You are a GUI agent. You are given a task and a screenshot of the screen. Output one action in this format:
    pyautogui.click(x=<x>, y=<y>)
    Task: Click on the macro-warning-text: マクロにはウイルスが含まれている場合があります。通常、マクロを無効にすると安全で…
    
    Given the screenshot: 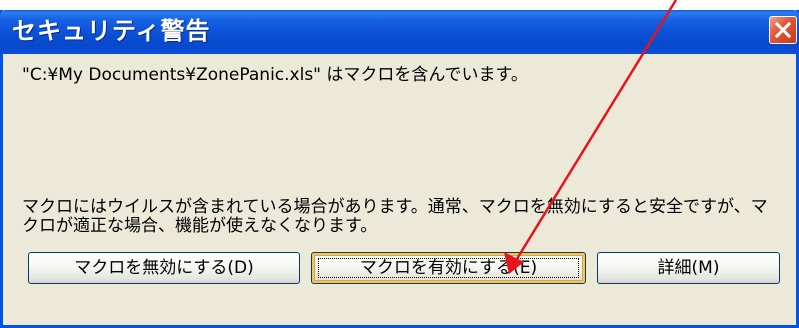 What is the action you would take?
    pyautogui.click(x=395, y=216)
    